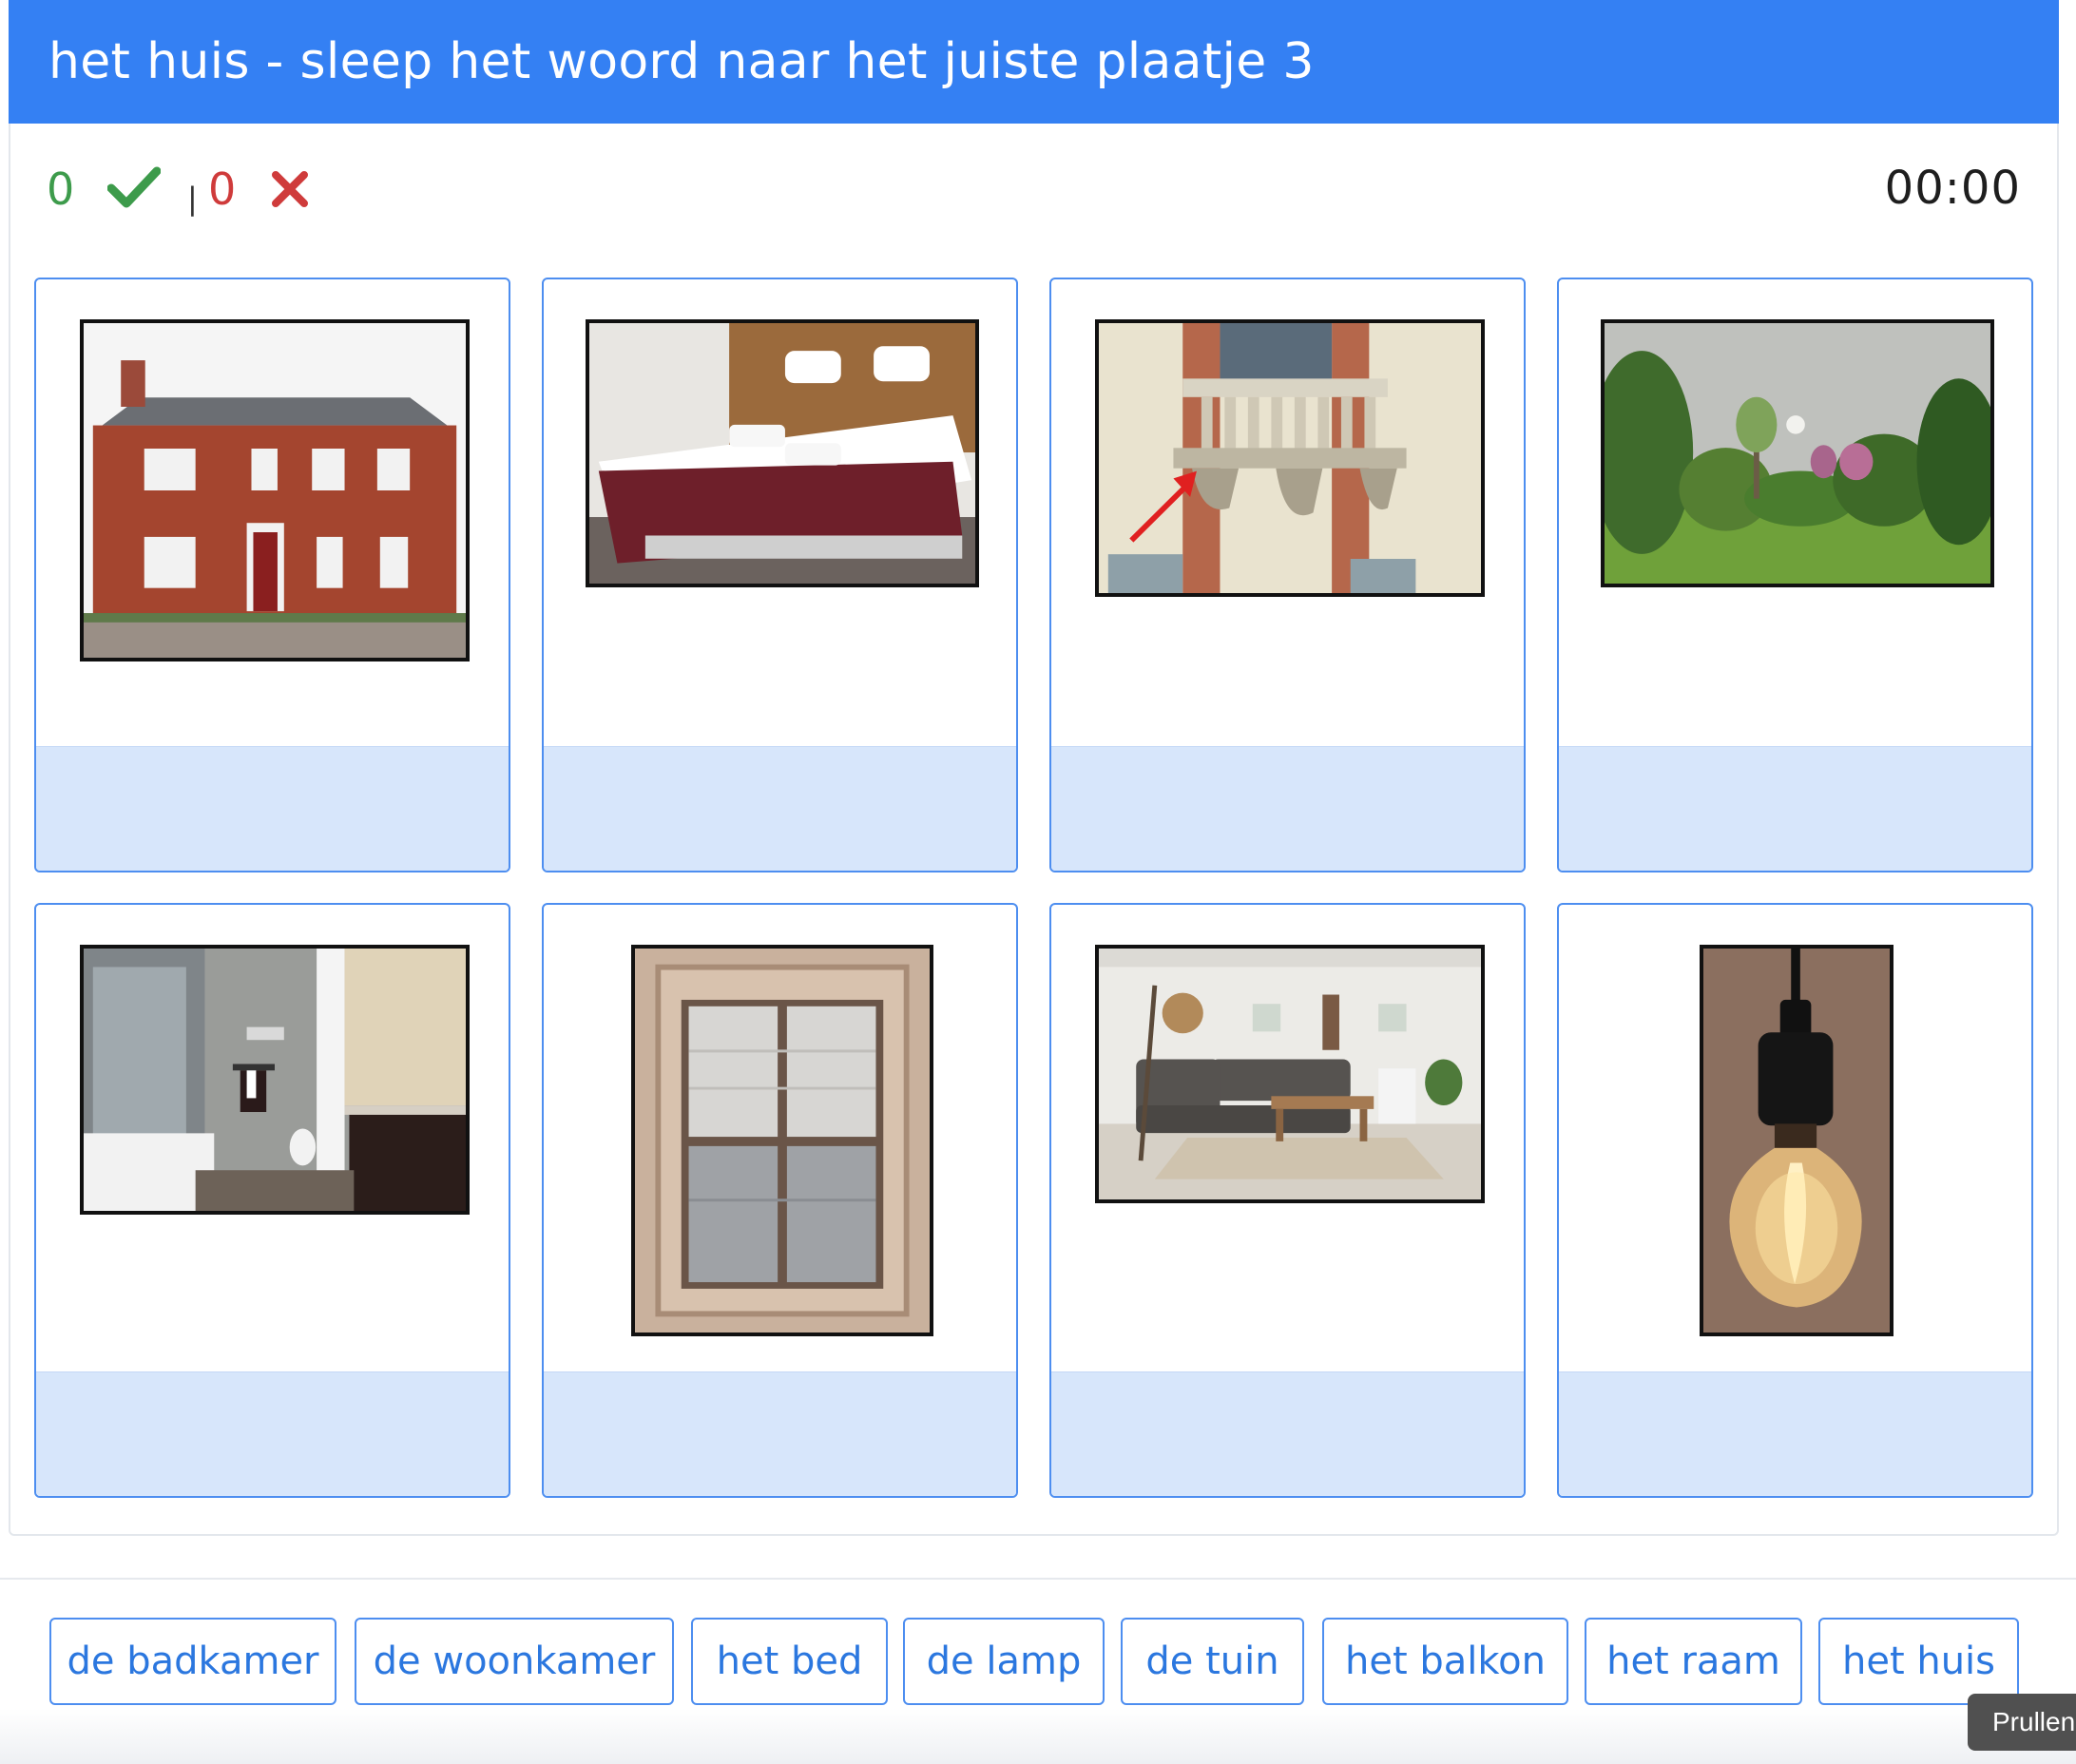  I want to click on correct-count: 0, so click(61, 189).